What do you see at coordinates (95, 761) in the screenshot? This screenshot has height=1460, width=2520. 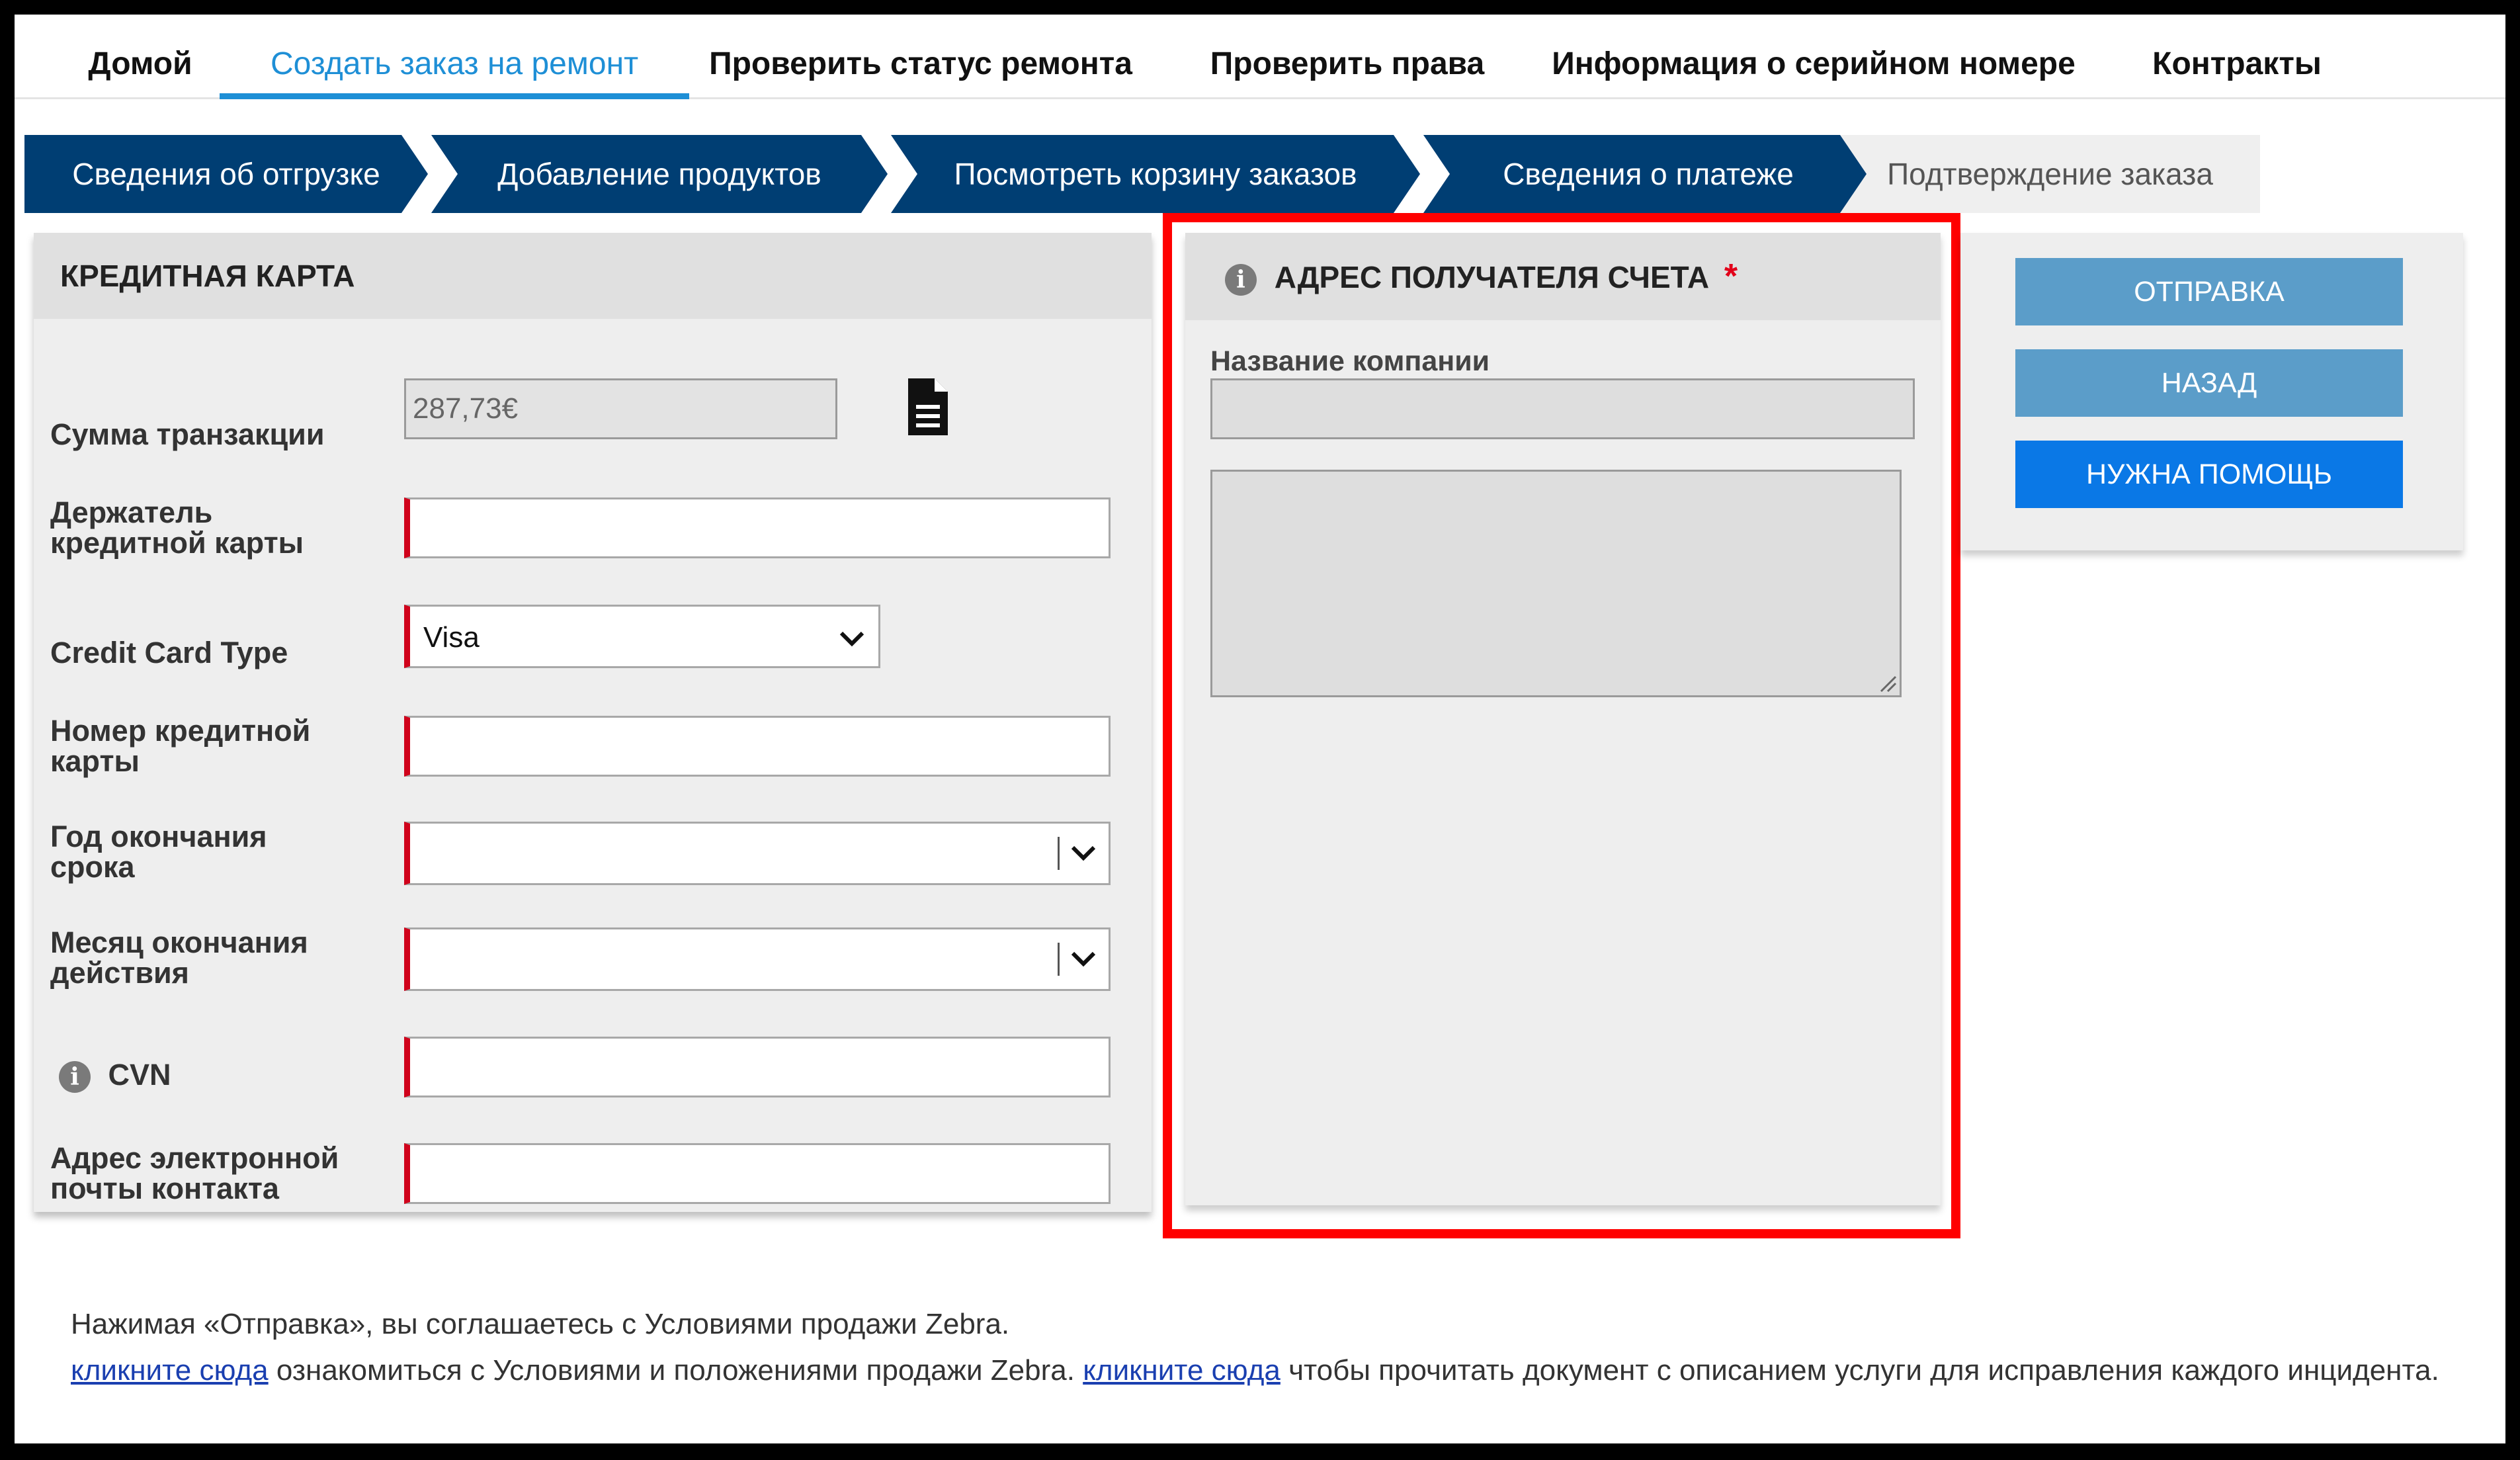 I see `card-number-label-line2: карты` at bounding box center [95, 761].